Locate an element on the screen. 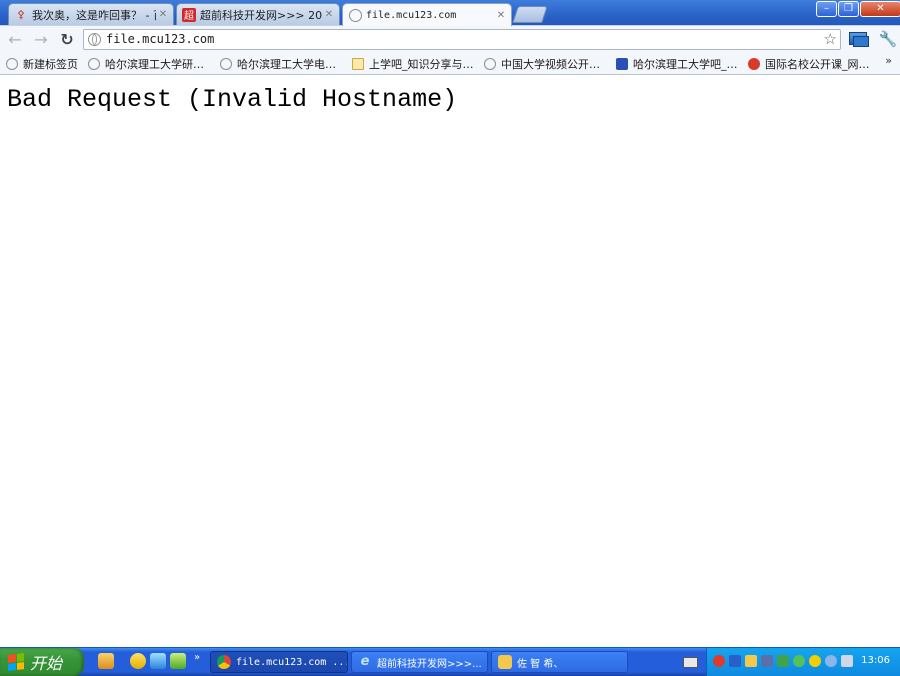  start-button: 开始 is located at coordinates (42, 662).